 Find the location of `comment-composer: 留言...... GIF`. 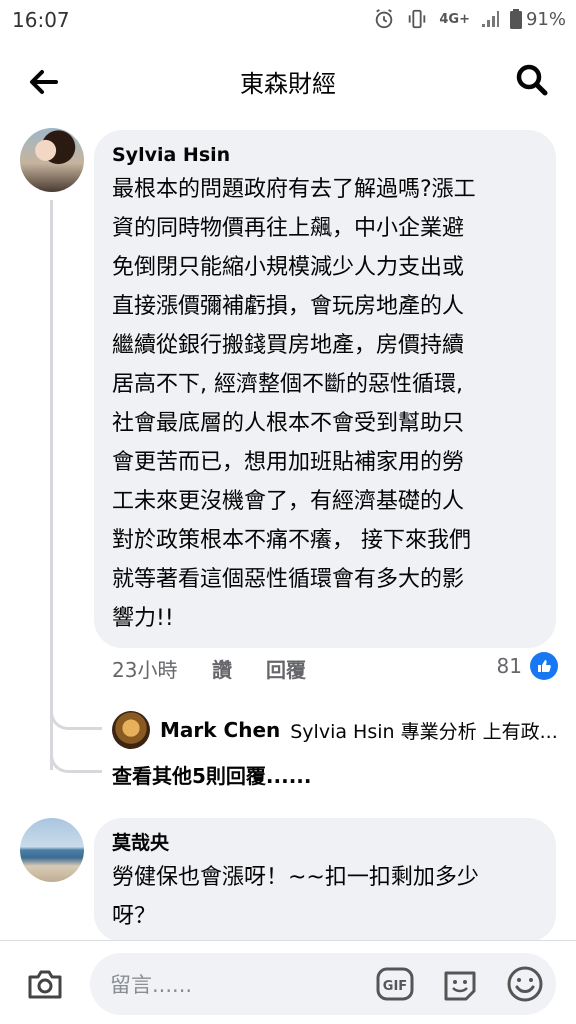

comment-composer: 留言...... GIF is located at coordinates (288, 982).